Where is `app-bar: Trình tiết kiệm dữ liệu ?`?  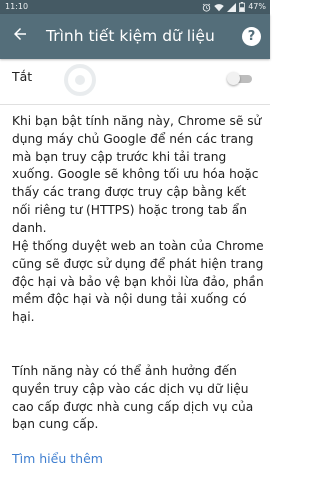 app-bar: Trình tiết kiệm dữ liệu ? is located at coordinates (135, 36).